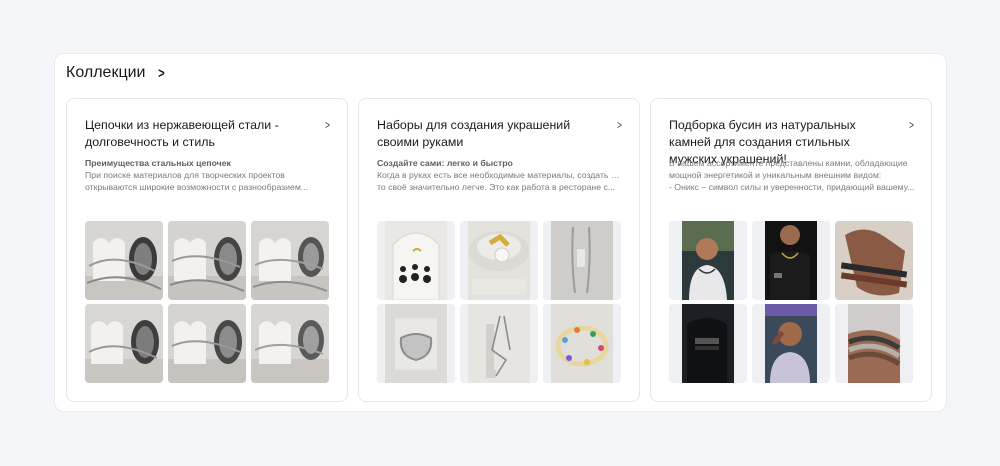 The image size is (1000, 466). What do you see at coordinates (874, 260) in the screenshot?
I see `product-photo-hand-bracelets` at bounding box center [874, 260].